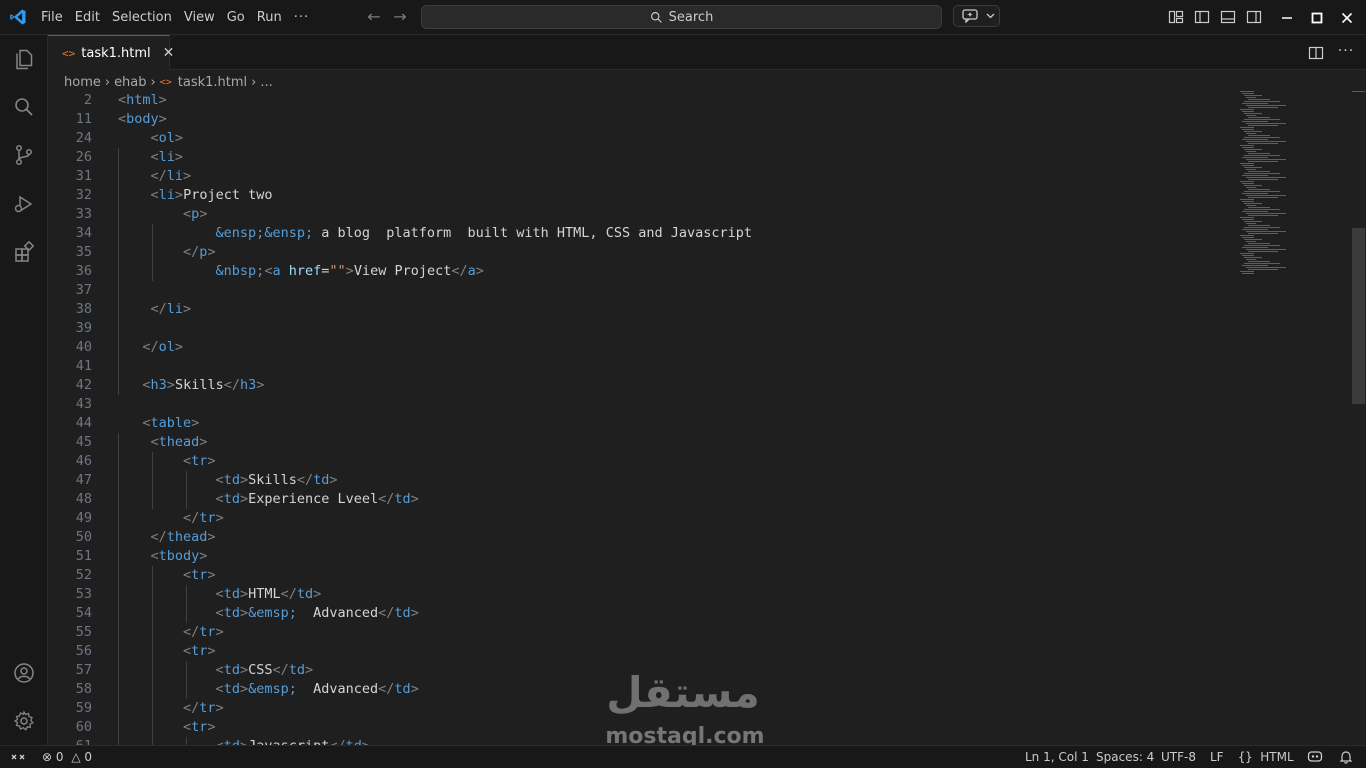  What do you see at coordinates (638, 651) in the screenshot?
I see `code-line: 56 <tr>` at bounding box center [638, 651].